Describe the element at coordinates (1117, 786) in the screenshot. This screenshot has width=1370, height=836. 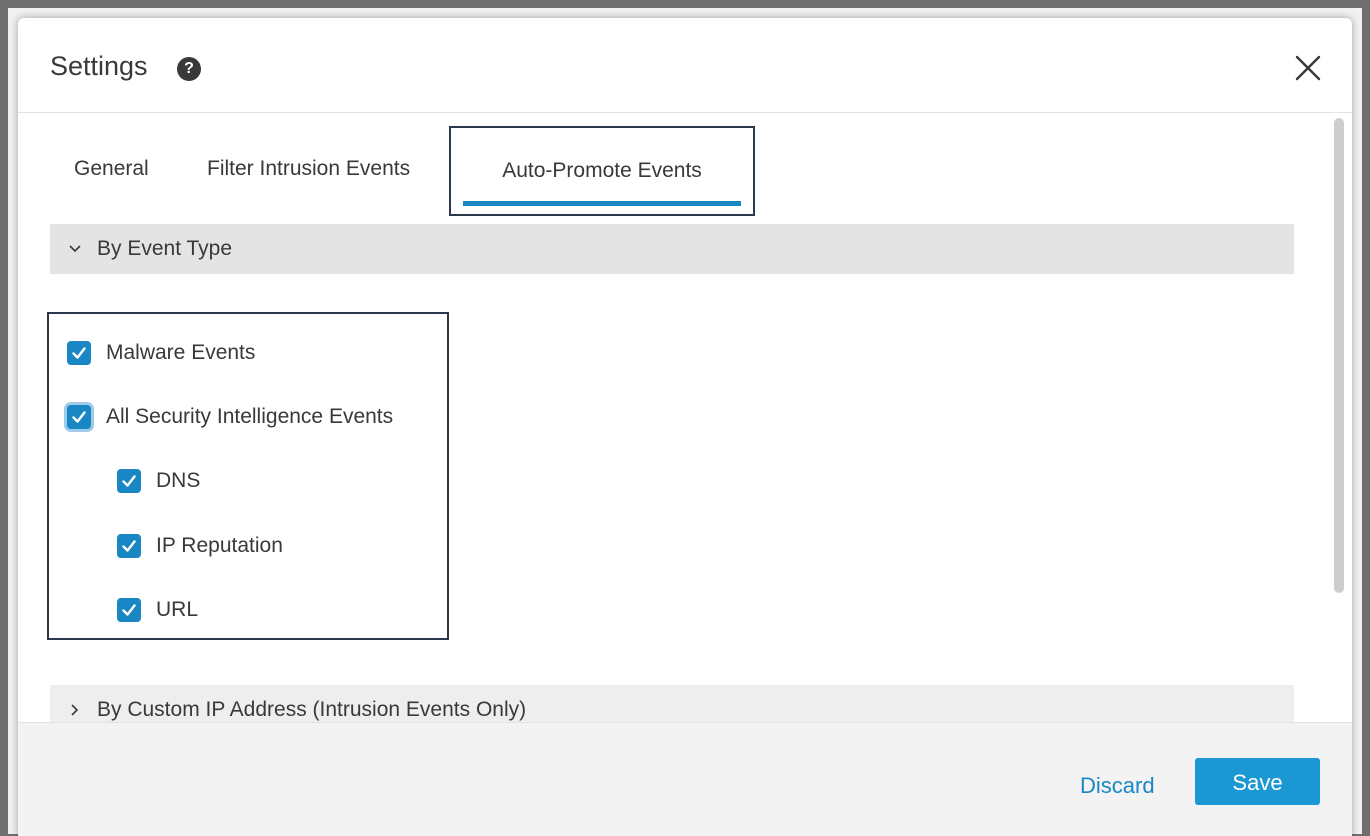
I see `discard-button: Discard` at that location.